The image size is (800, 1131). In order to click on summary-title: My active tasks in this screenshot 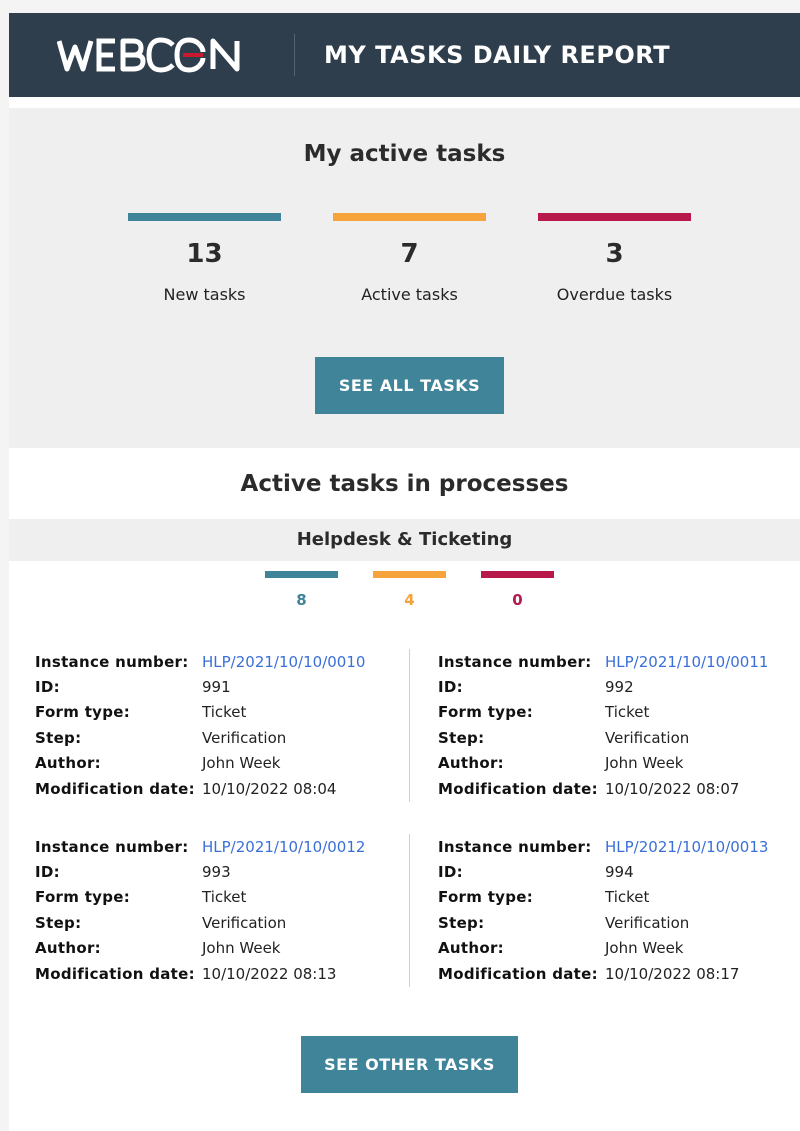, I will do `click(404, 154)`.